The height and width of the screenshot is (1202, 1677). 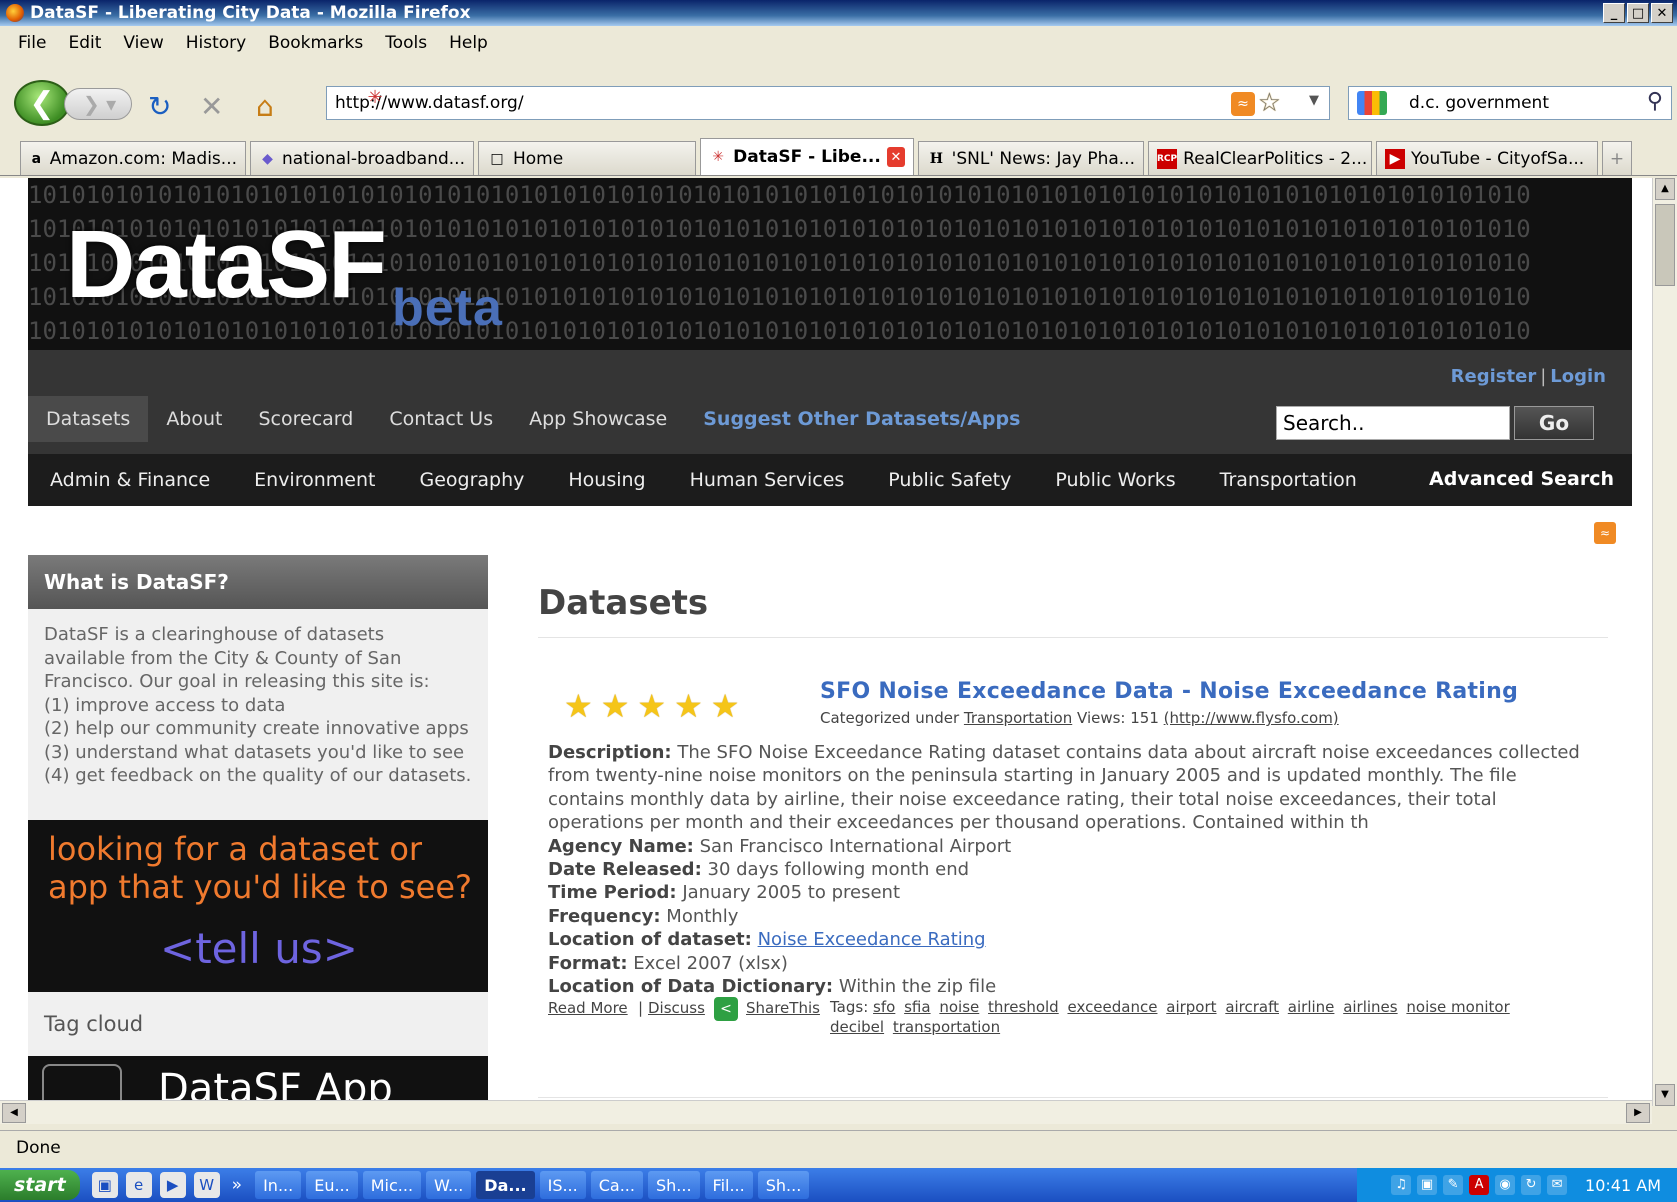 I want to click on tag-link: noise, so click(x=959, y=1007).